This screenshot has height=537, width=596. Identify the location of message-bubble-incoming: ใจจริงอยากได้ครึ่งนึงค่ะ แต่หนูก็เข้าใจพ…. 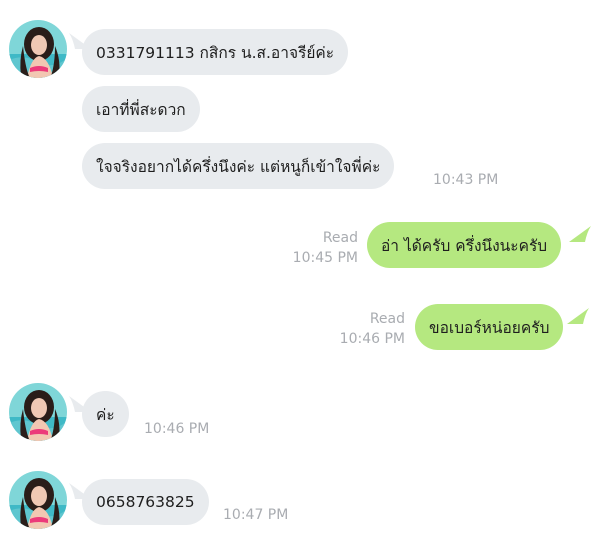
(238, 166).